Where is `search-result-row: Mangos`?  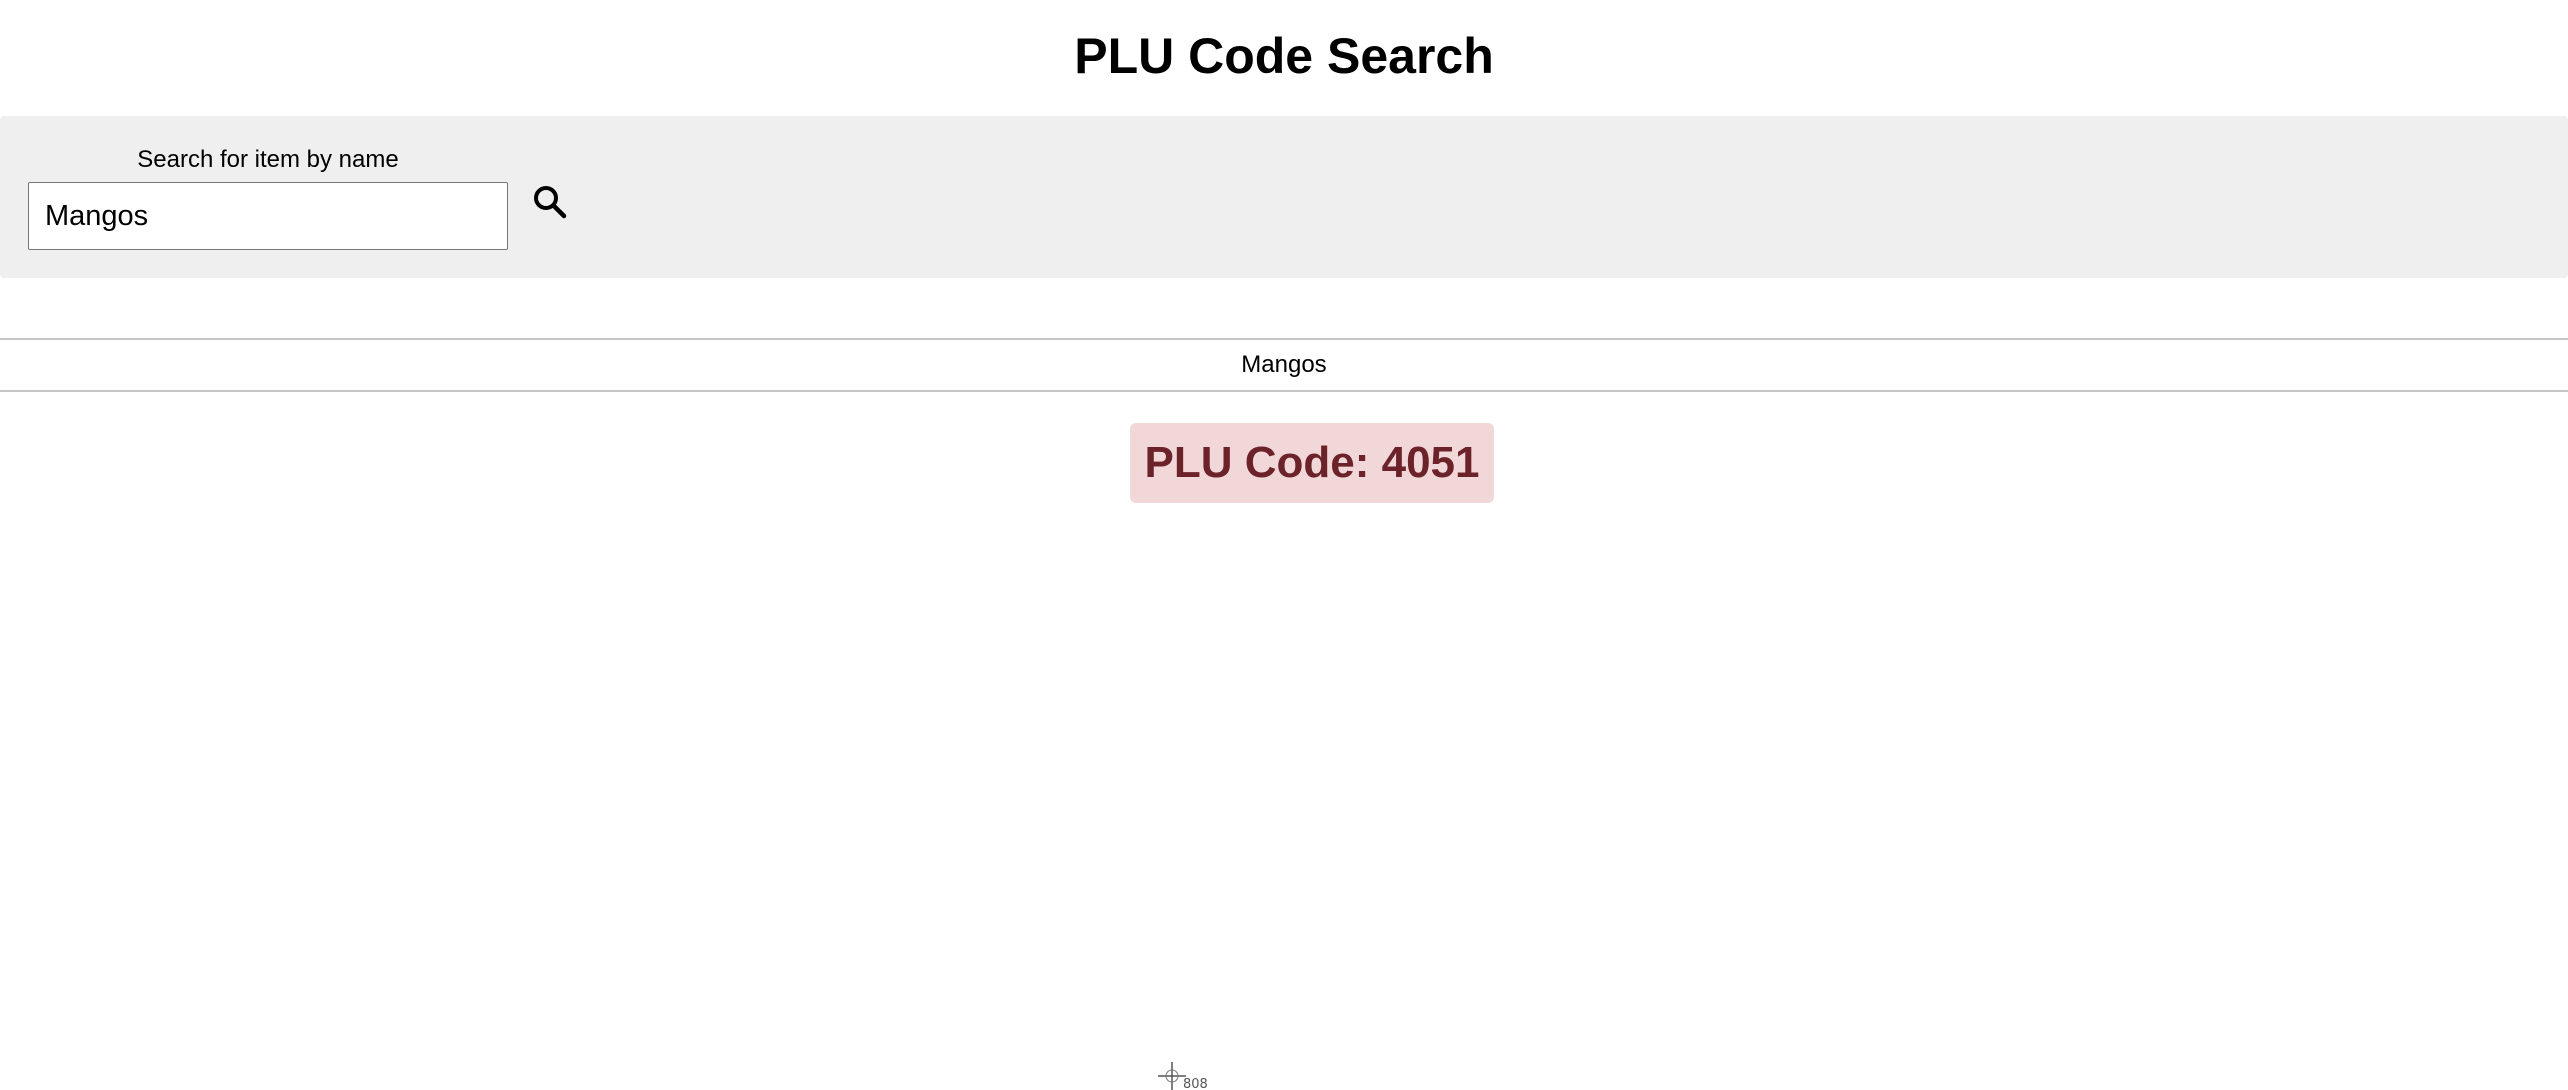
search-result-row: Mangos is located at coordinates (1284, 365).